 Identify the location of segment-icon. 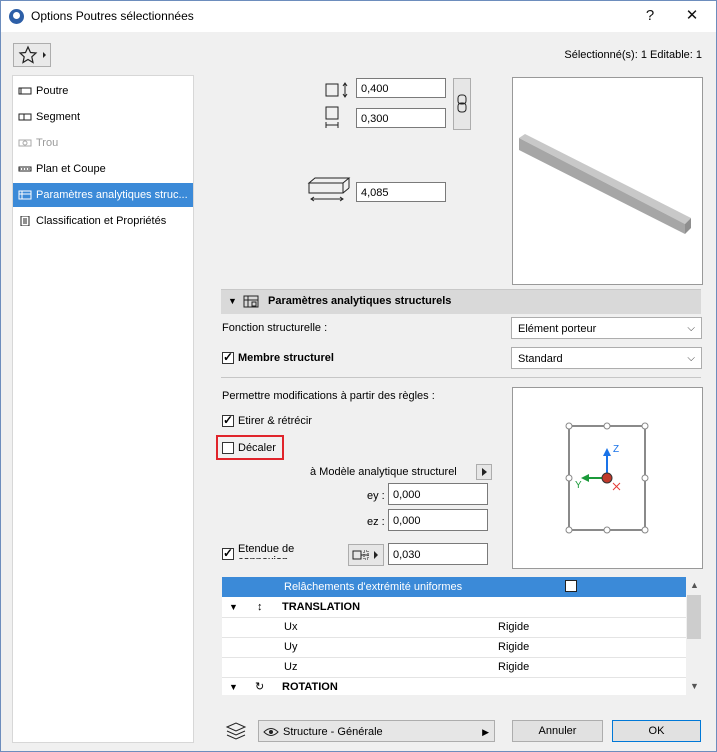
(25, 117).